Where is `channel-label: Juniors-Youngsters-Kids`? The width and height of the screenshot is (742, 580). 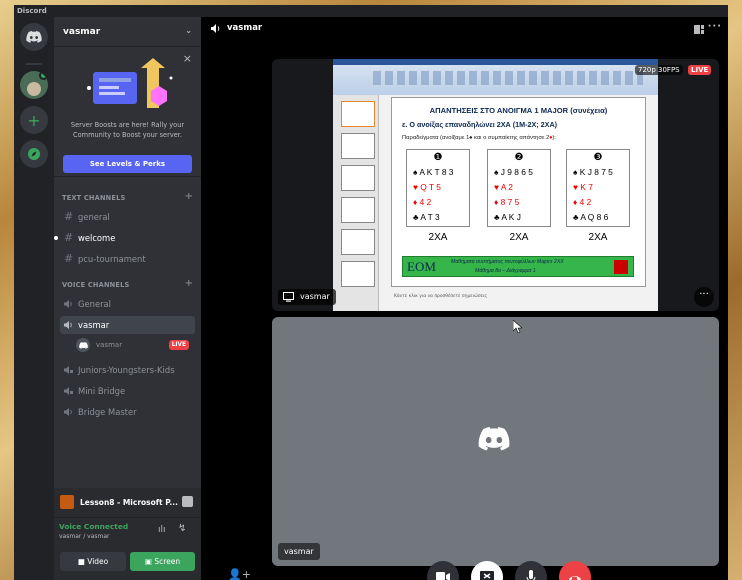
channel-label: Juniors-Youngsters-Kids is located at coordinates (126, 370).